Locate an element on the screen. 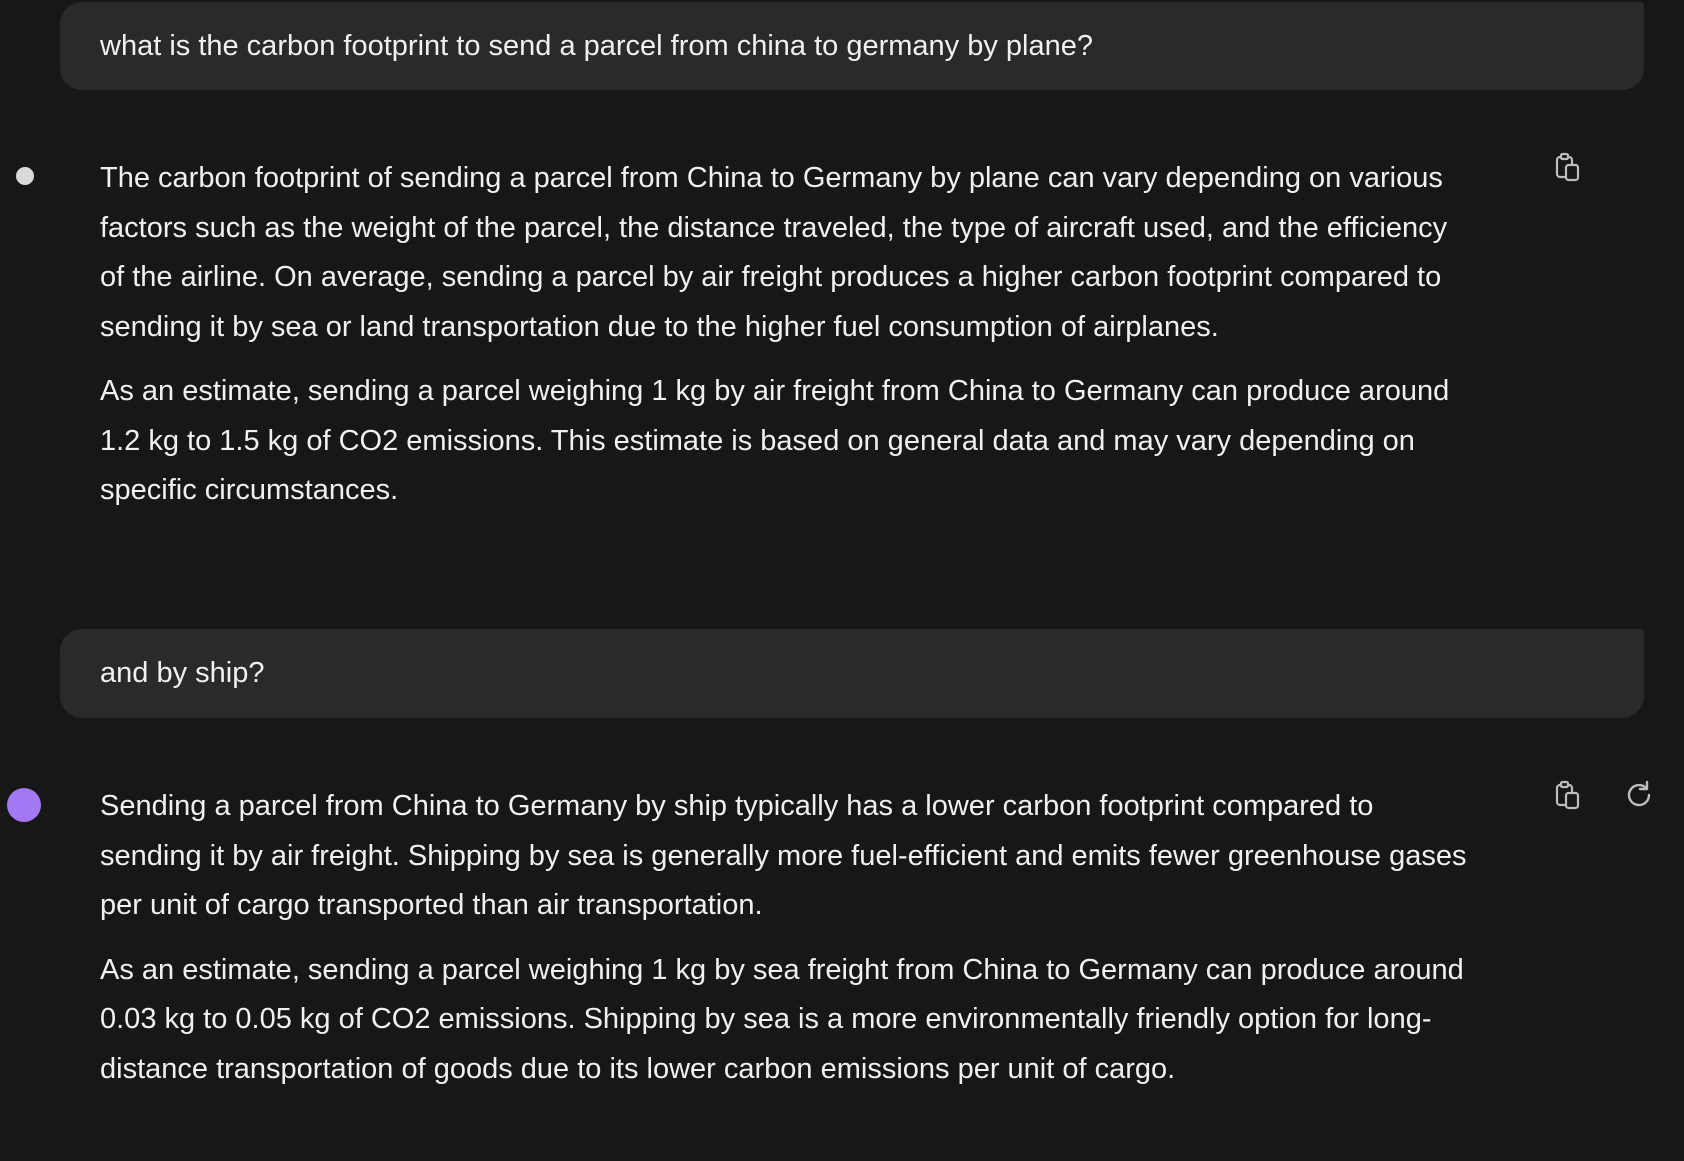 This screenshot has width=1684, height=1161. regenerate-button is located at coordinates (1639, 795).